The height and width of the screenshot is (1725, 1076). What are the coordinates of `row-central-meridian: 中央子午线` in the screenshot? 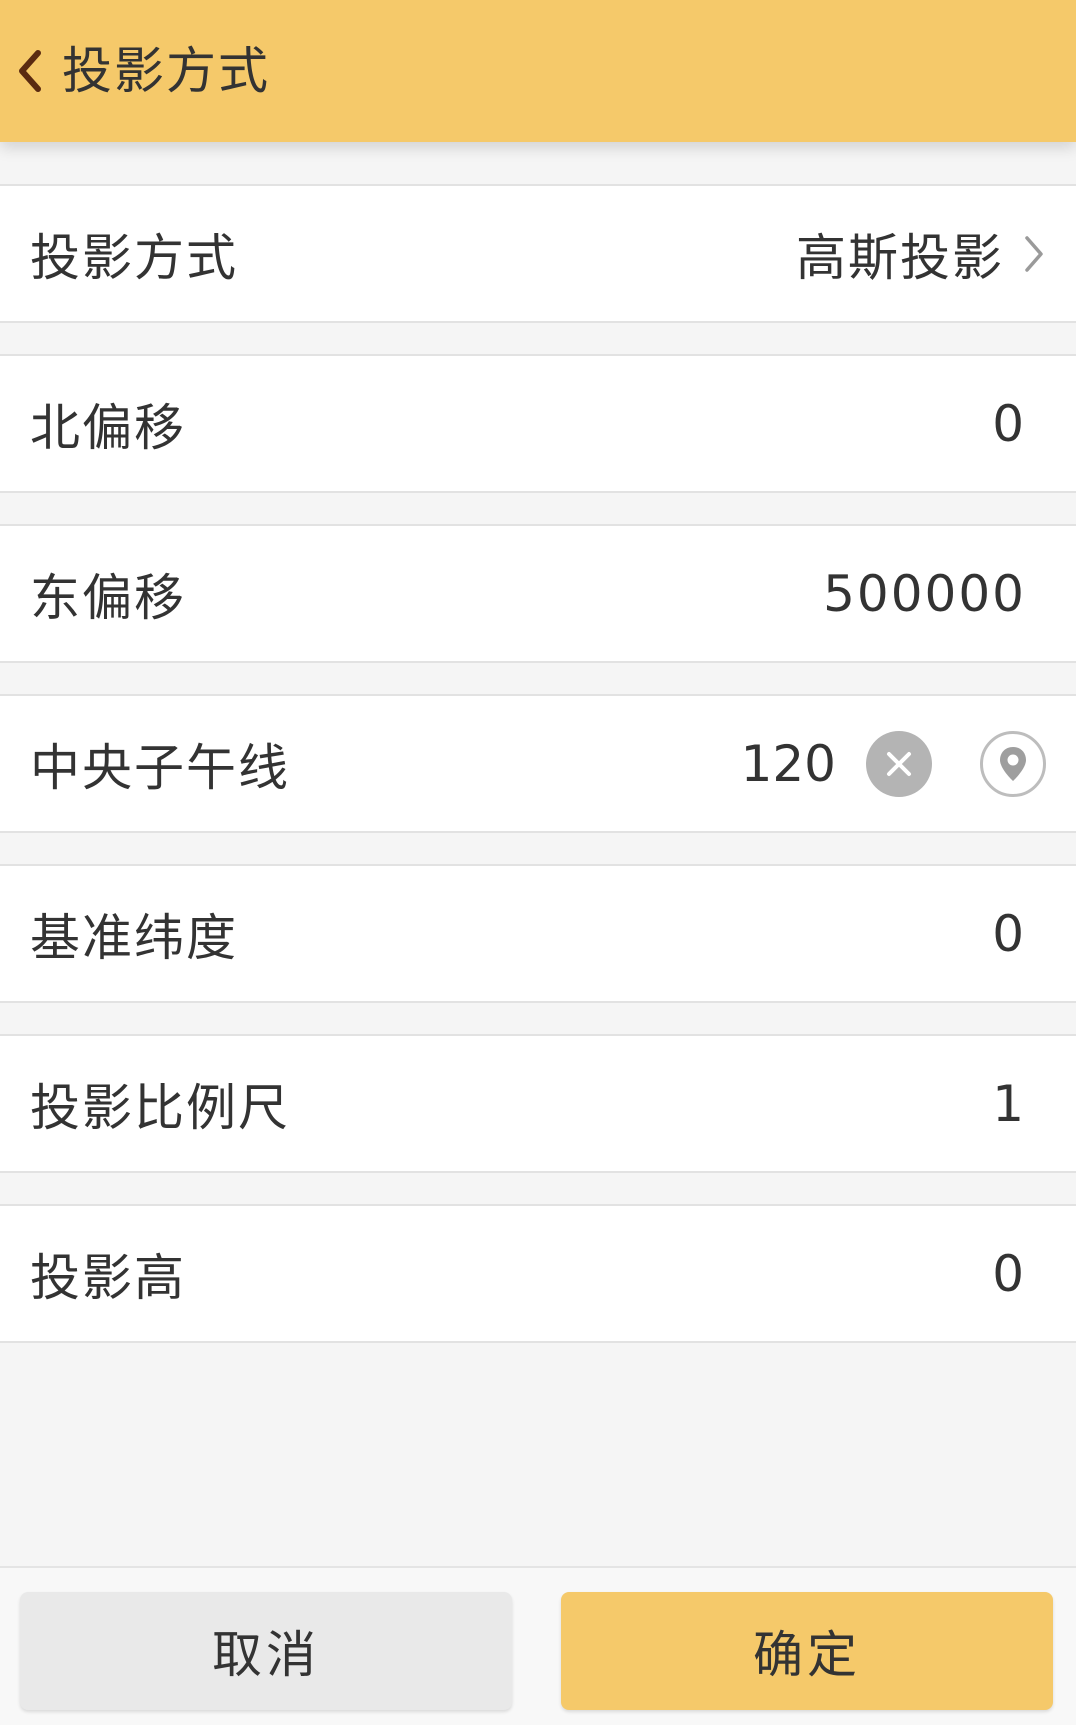 It's located at (538, 763).